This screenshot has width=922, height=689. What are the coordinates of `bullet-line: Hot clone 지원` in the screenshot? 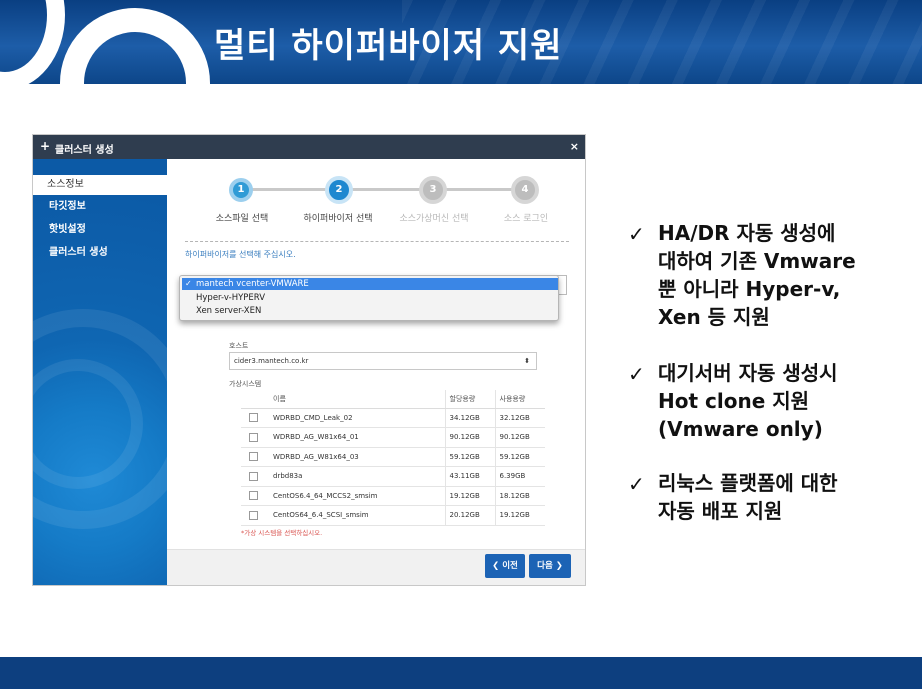 It's located at (734, 401).